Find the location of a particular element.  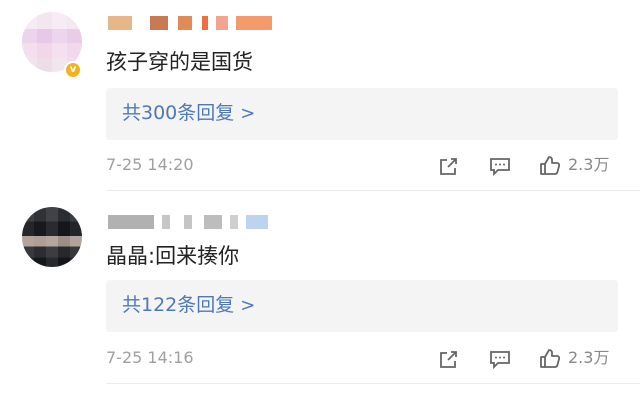

avatar is located at coordinates (52, 237).